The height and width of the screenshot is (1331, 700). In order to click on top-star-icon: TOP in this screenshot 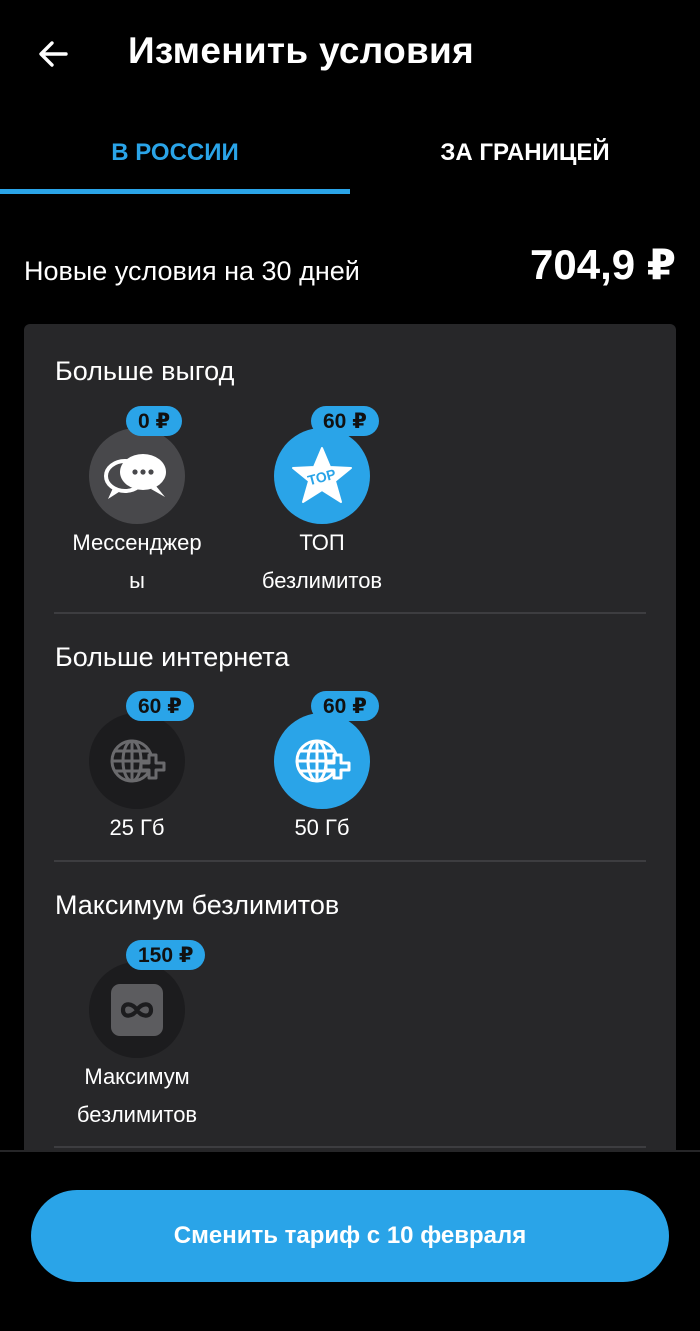, I will do `click(322, 475)`.